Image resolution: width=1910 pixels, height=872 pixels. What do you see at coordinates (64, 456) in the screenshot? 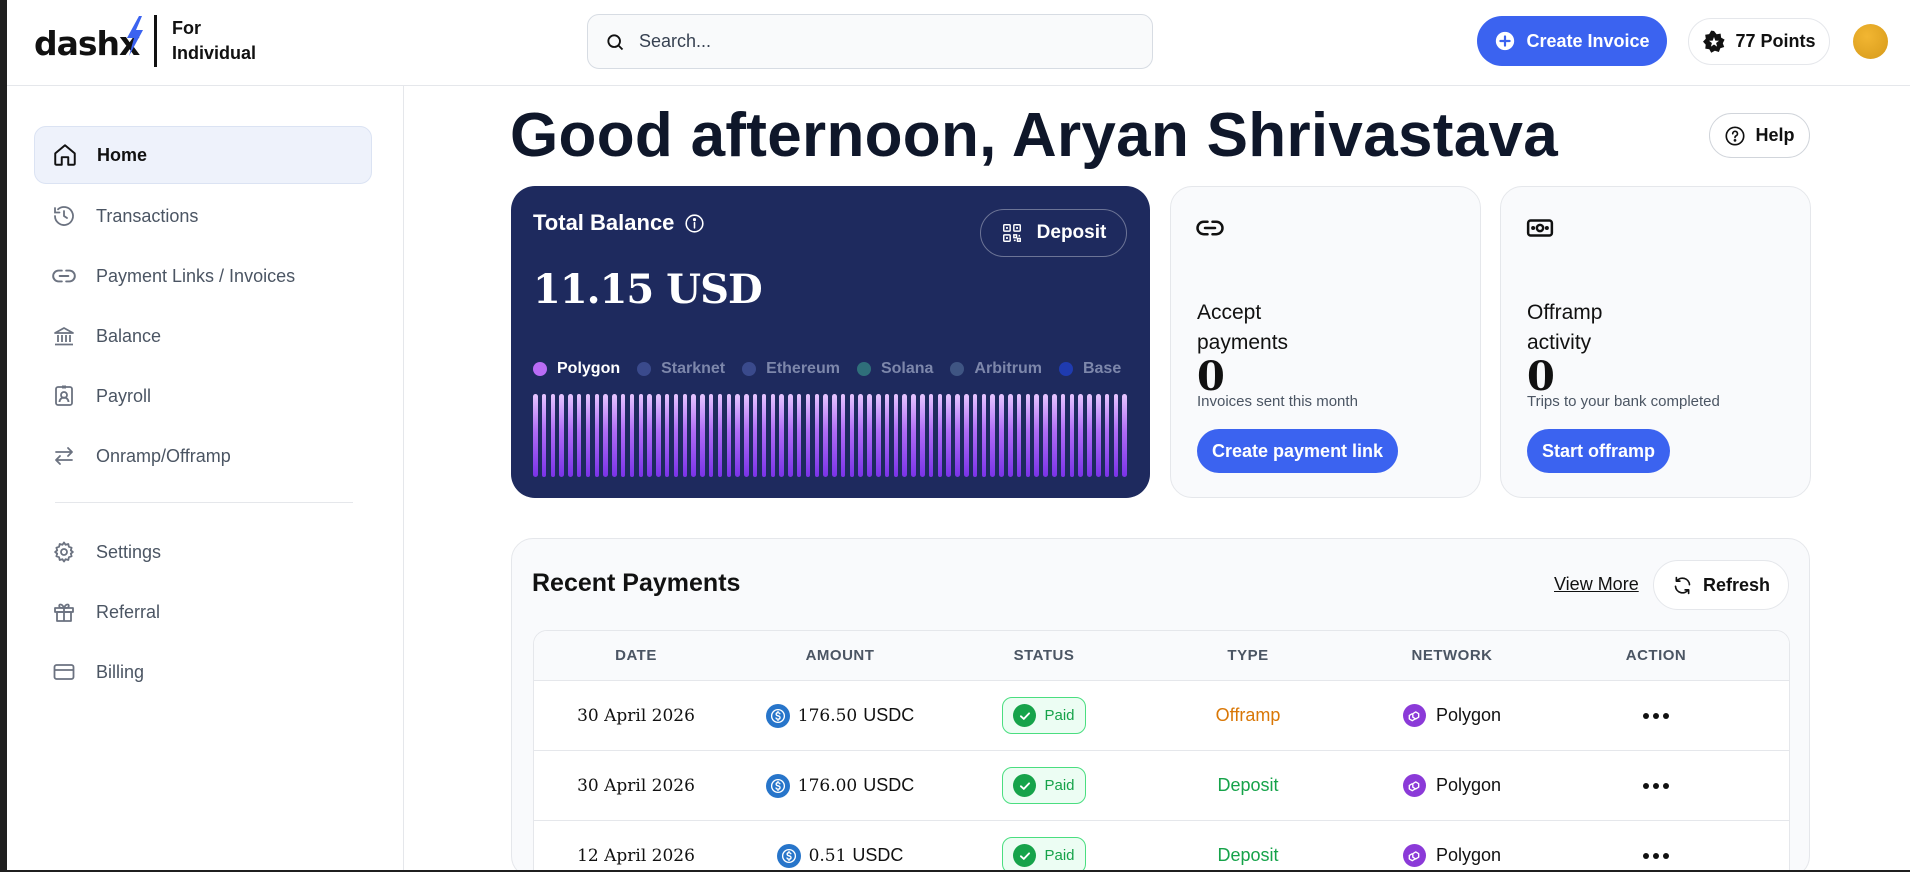
I see `swap-icon` at bounding box center [64, 456].